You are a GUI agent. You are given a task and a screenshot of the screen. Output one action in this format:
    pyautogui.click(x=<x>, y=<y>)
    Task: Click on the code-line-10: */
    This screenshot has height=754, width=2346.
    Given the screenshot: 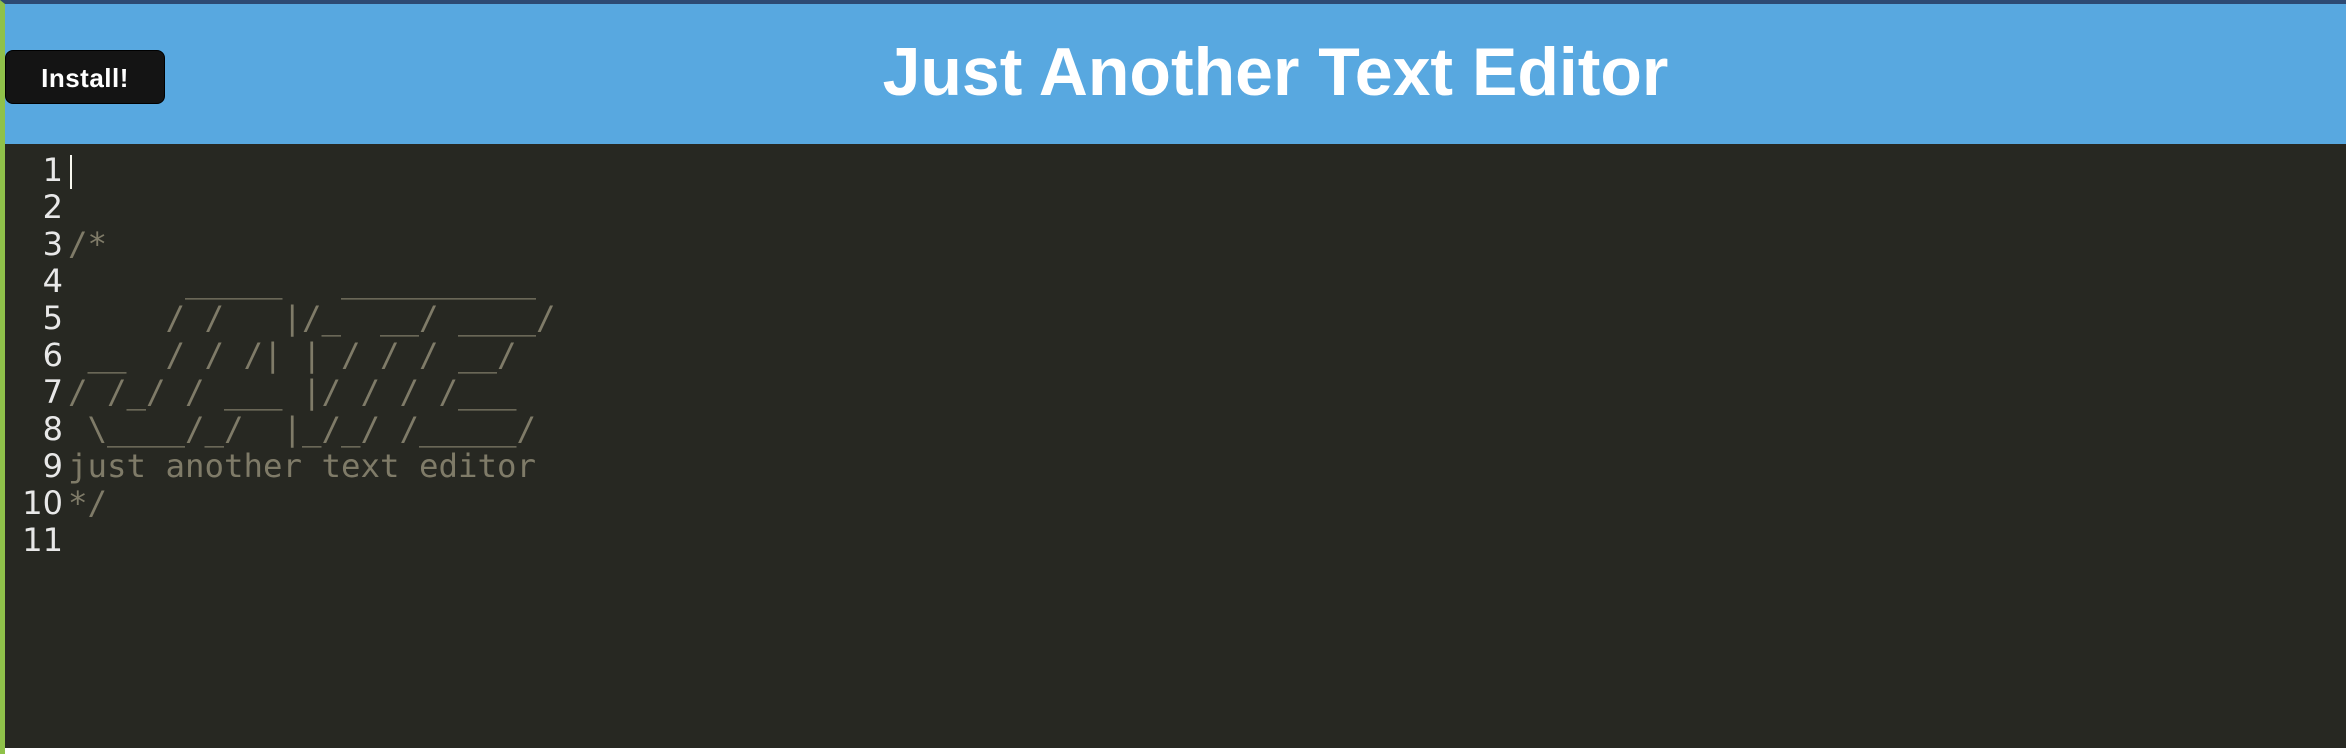 What is the action you would take?
    pyautogui.click(x=1207, y=503)
    